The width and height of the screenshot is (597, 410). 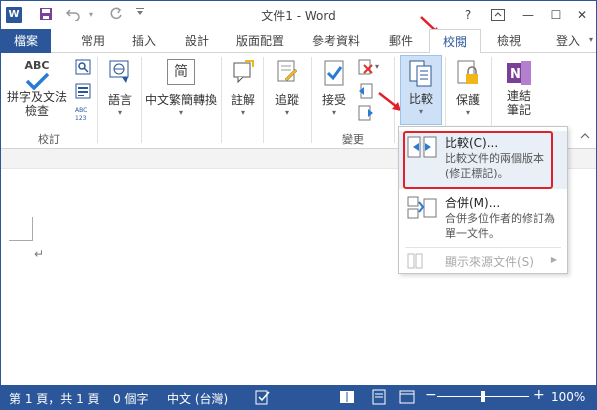 I want to click on spelling-grammar-button: ABC 拼字及文法 檢查, so click(x=37, y=88).